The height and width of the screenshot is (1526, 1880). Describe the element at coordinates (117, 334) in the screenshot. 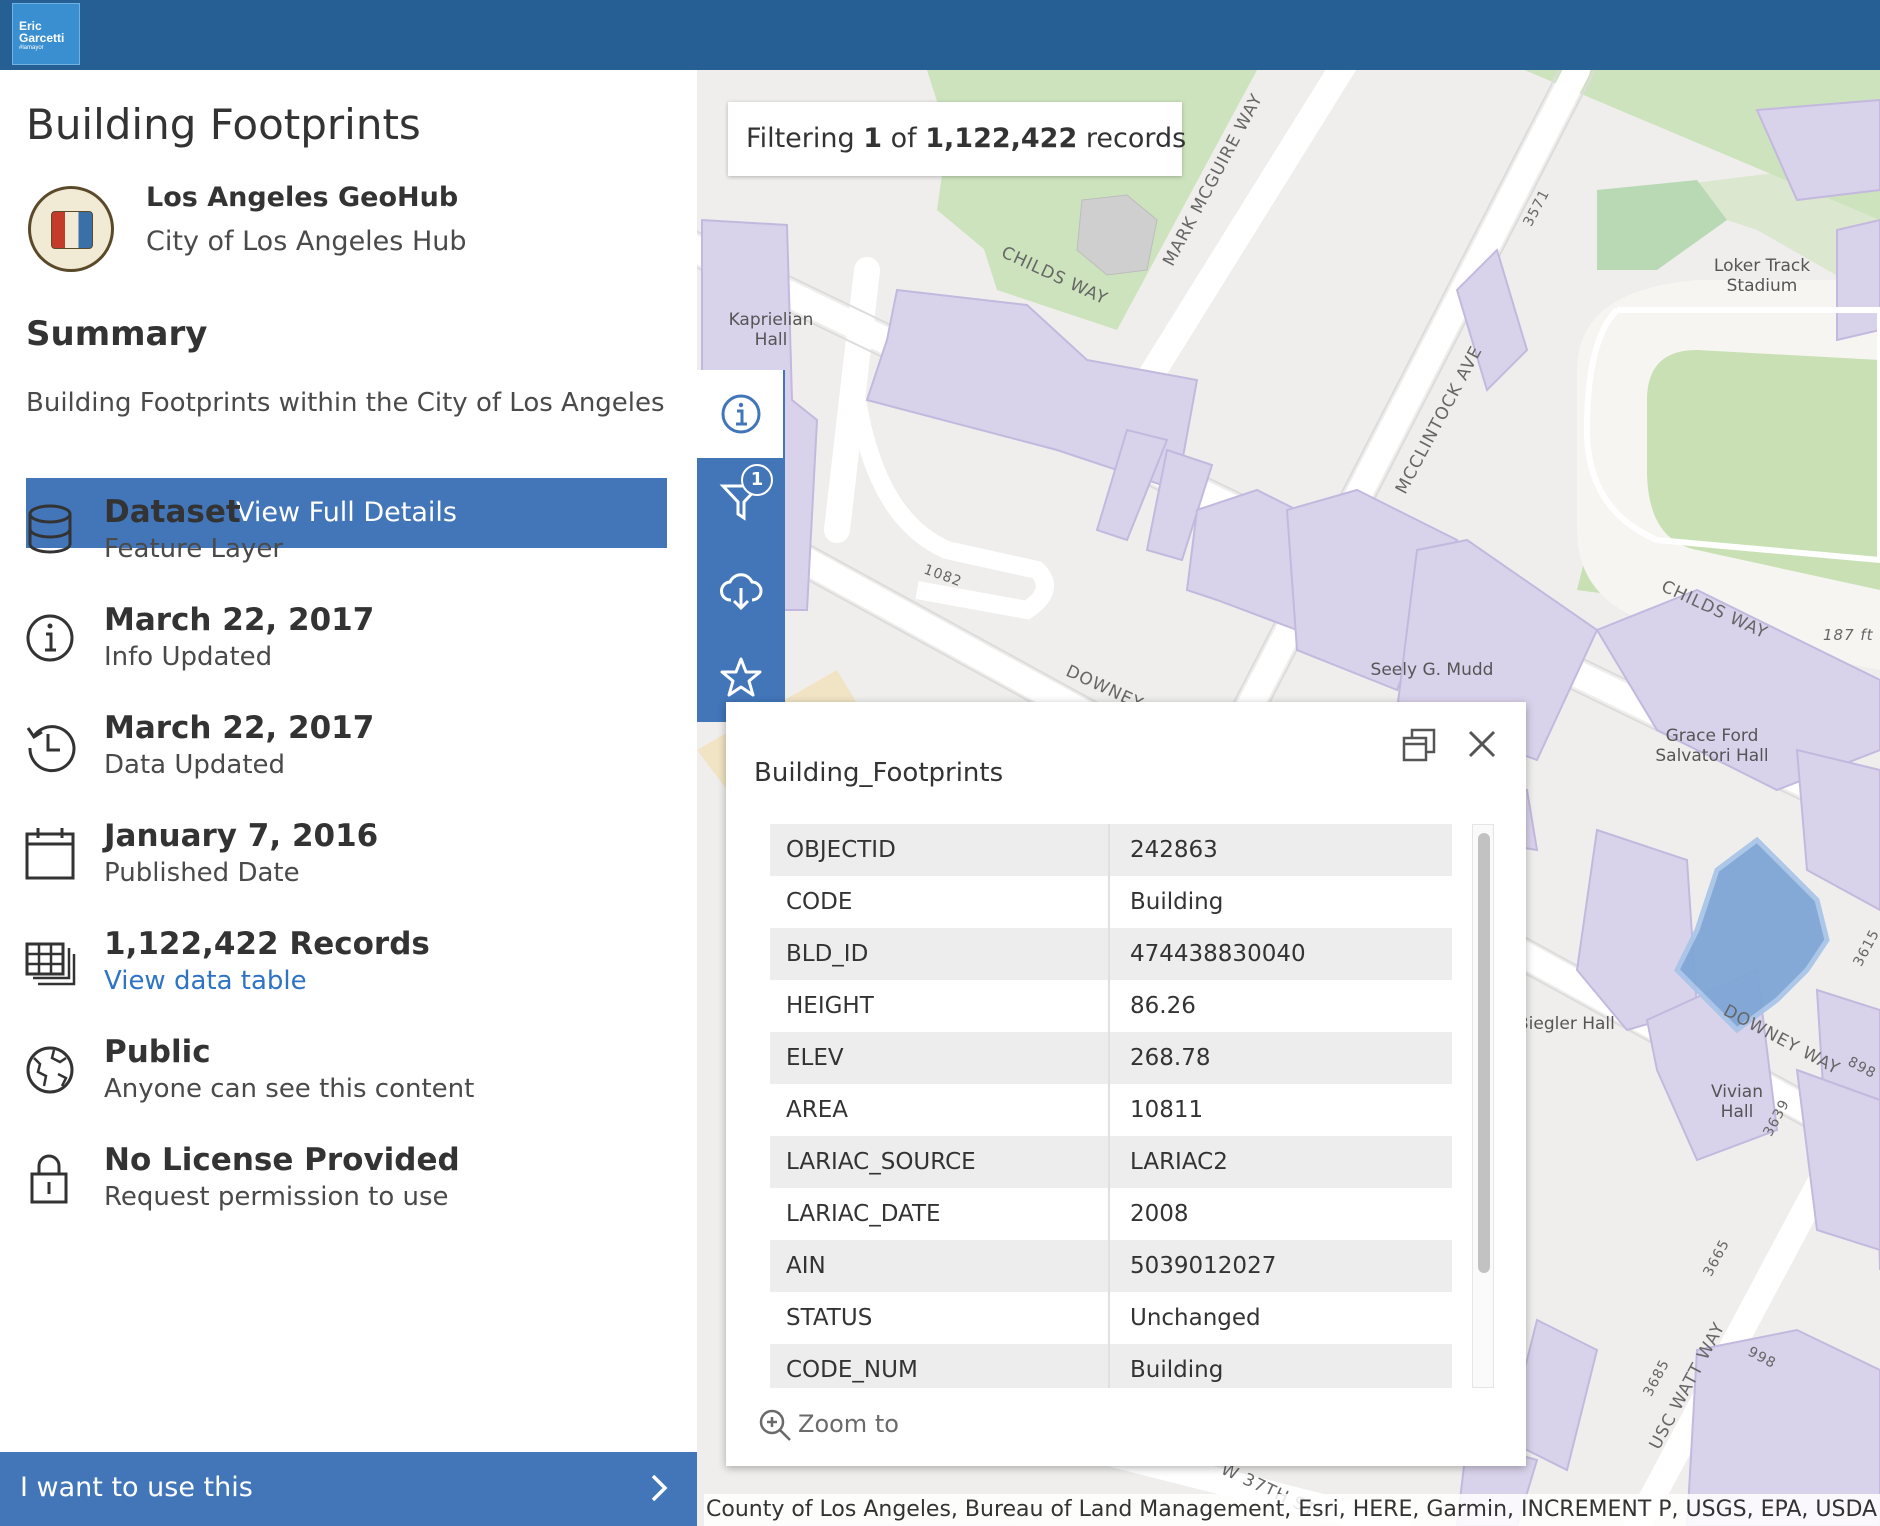

I see `summary-heading: Summary` at that location.